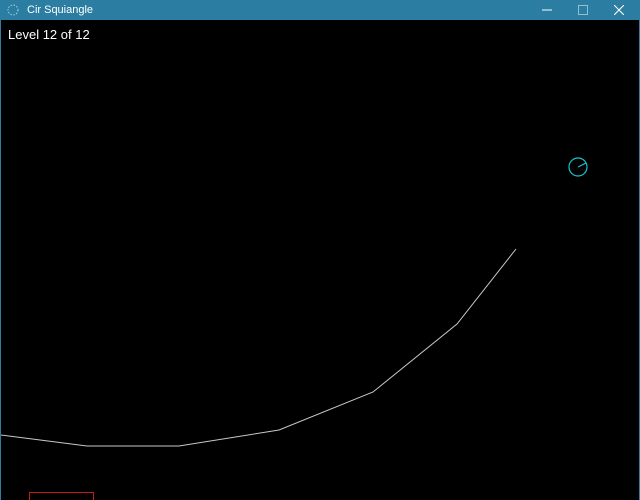 This screenshot has height=500, width=640. I want to click on close-icon, so click(619, 10).